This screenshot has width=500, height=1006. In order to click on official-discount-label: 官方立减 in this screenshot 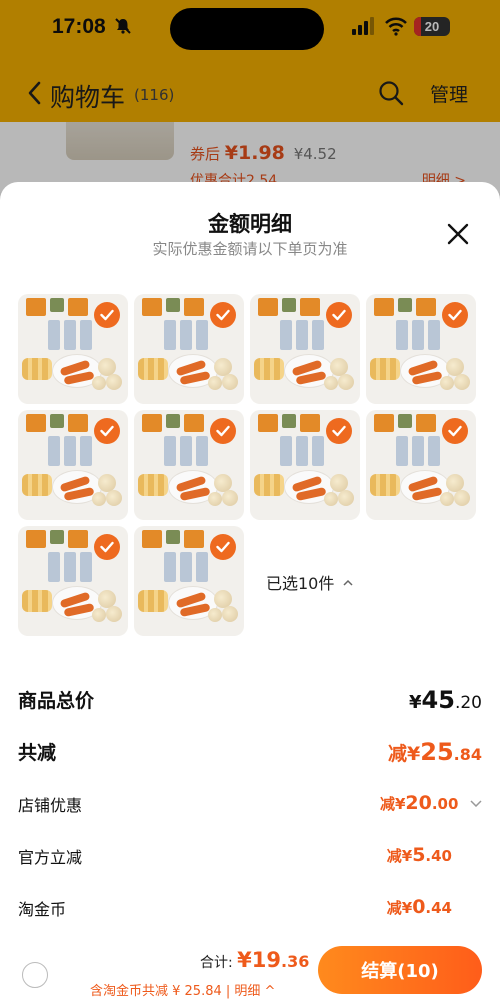, I will do `click(50, 857)`.